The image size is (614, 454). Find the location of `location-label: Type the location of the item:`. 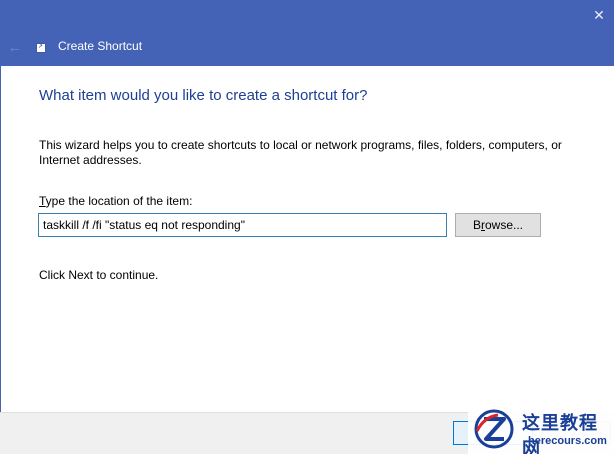

location-label: Type the location of the item: is located at coordinates (115, 201).